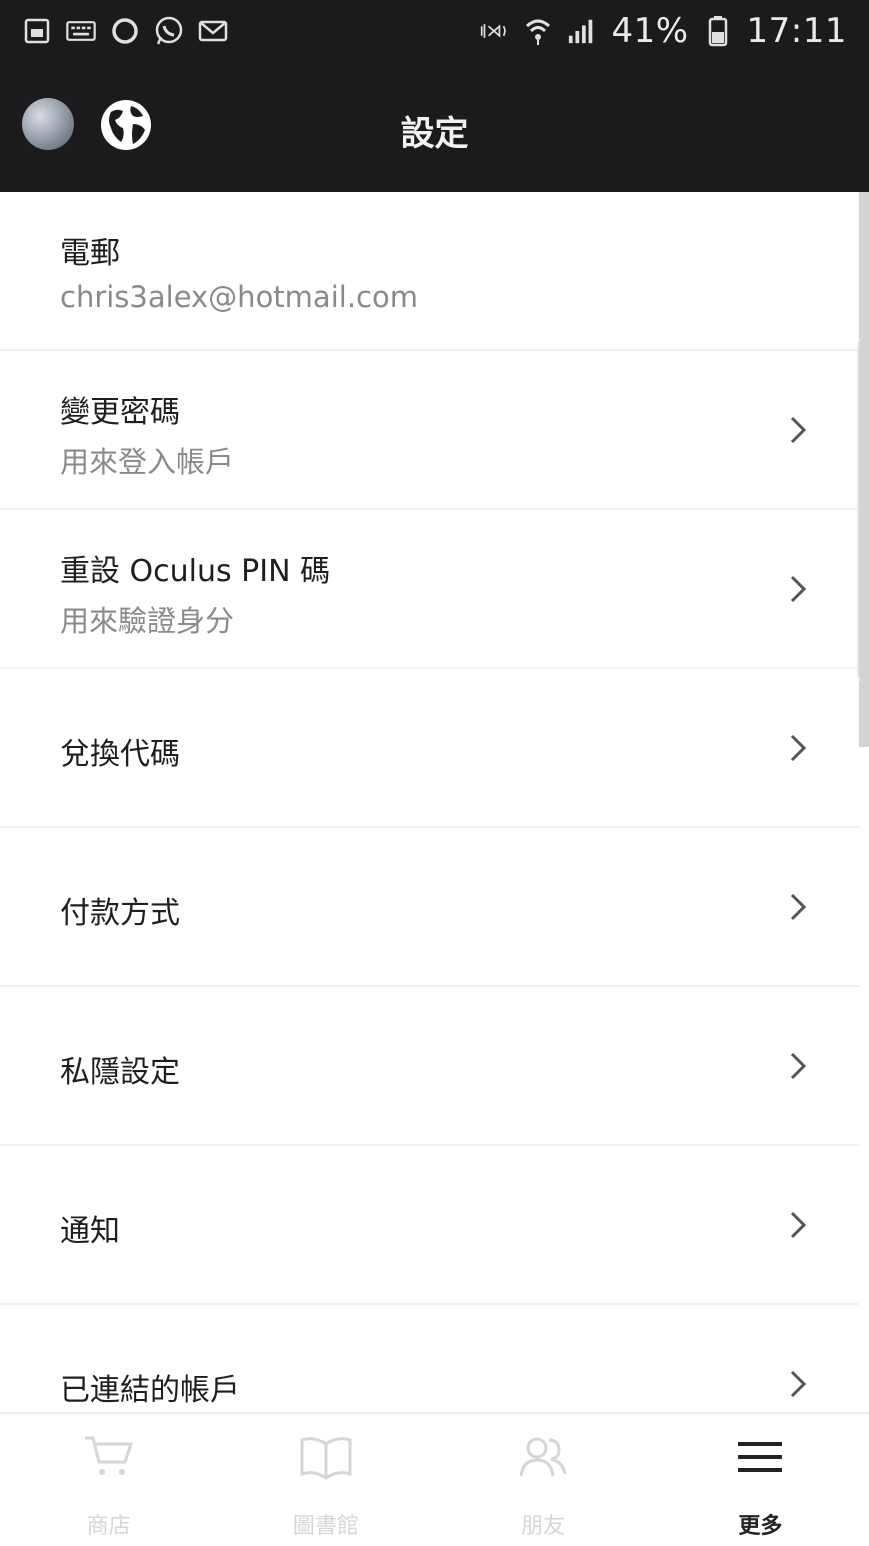  What do you see at coordinates (543, 1457) in the screenshot?
I see `friends-icon` at bounding box center [543, 1457].